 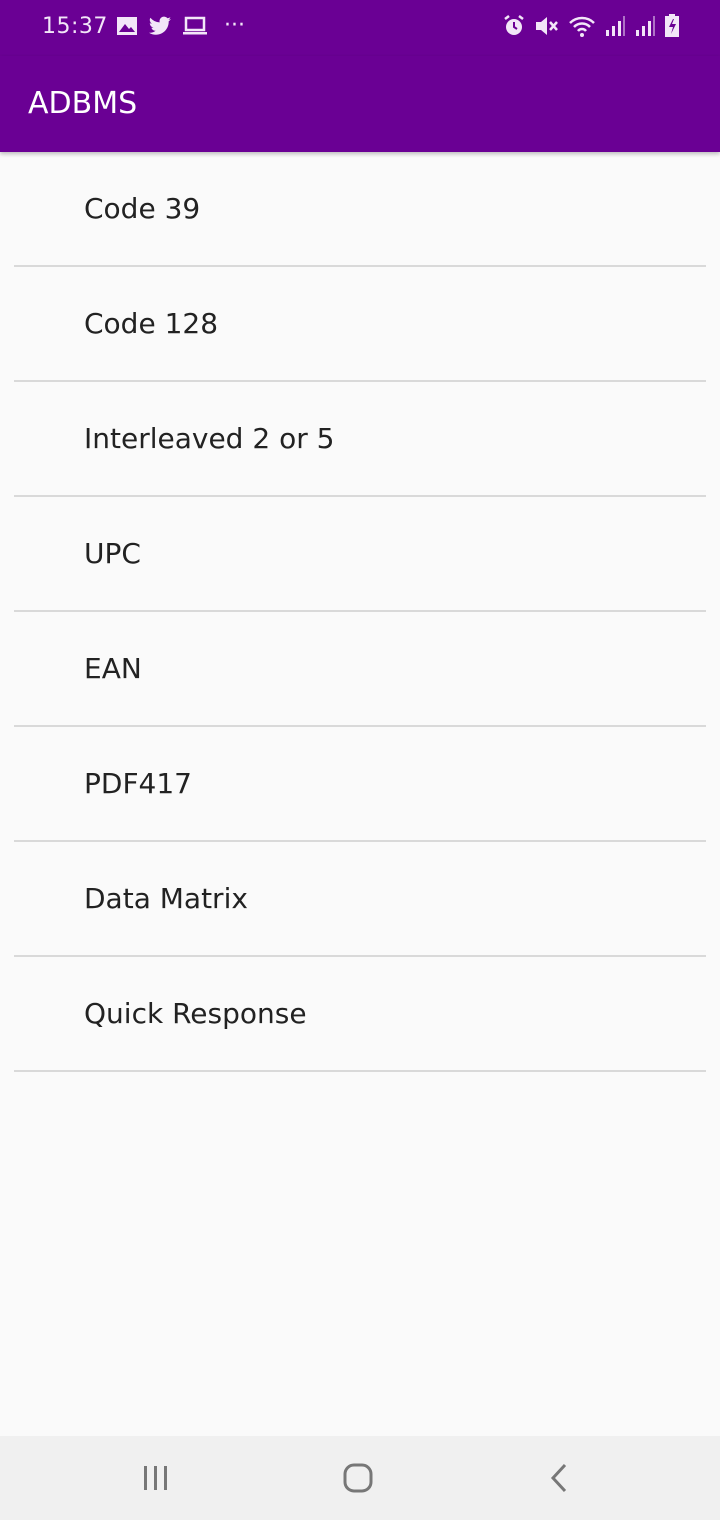 What do you see at coordinates (166, 898) in the screenshot?
I see `list-item-label: Data Matrix` at bounding box center [166, 898].